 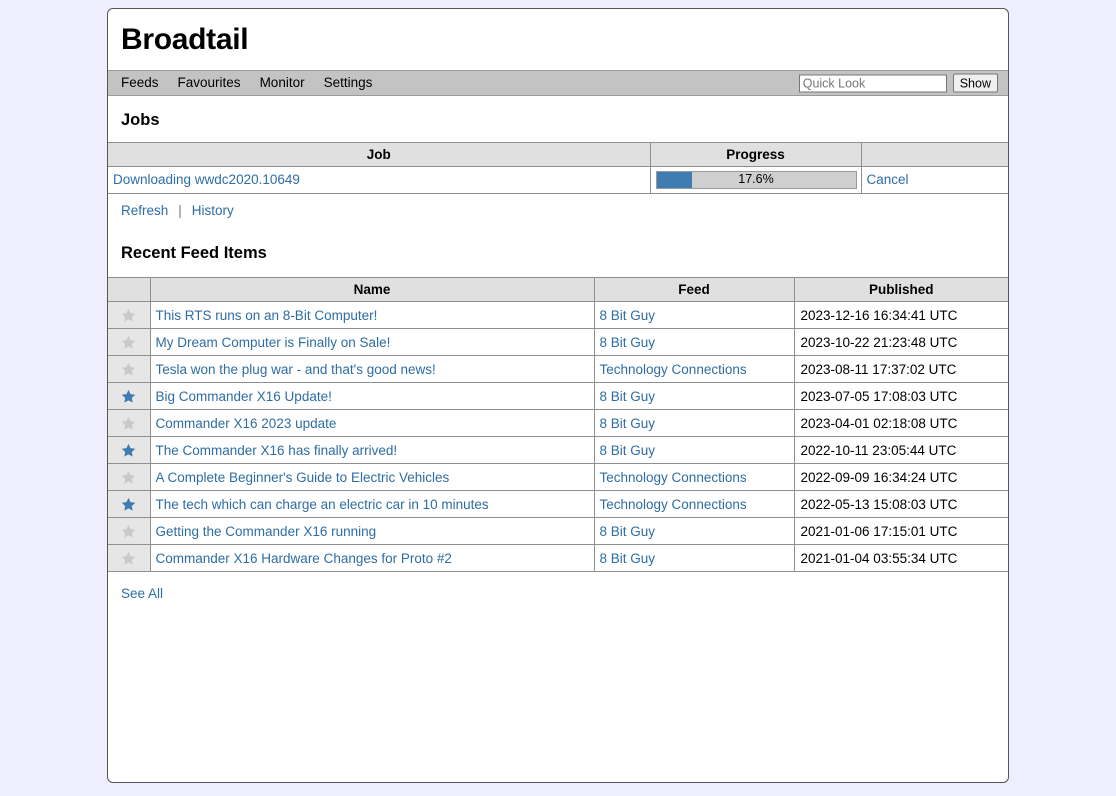 What do you see at coordinates (140, 120) in the screenshot?
I see `jobs-heading: Jobs` at bounding box center [140, 120].